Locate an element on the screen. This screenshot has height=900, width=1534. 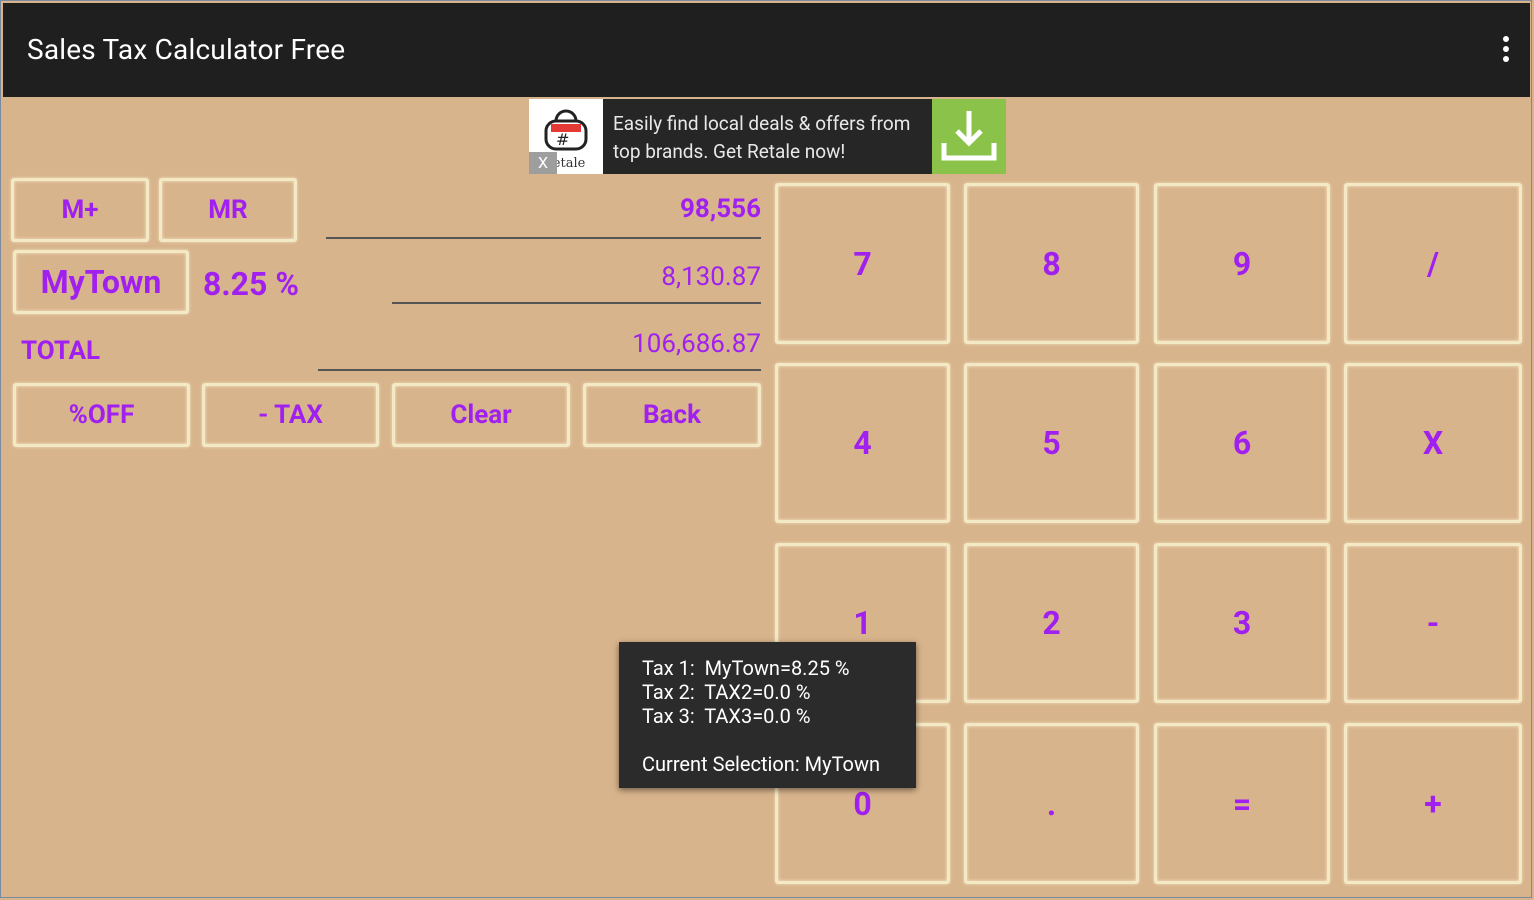
key-7: 7 is located at coordinates (862, 263).